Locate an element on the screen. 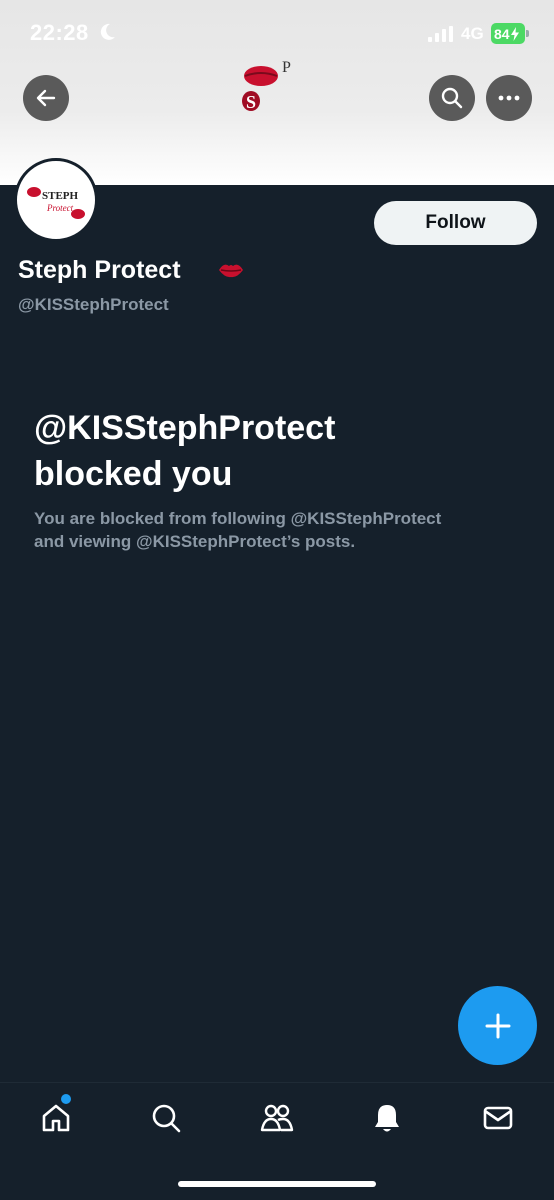 The width and height of the screenshot is (554, 1200). blocked-title: @KISStephProtect blocked you is located at coordinates (274, 451).